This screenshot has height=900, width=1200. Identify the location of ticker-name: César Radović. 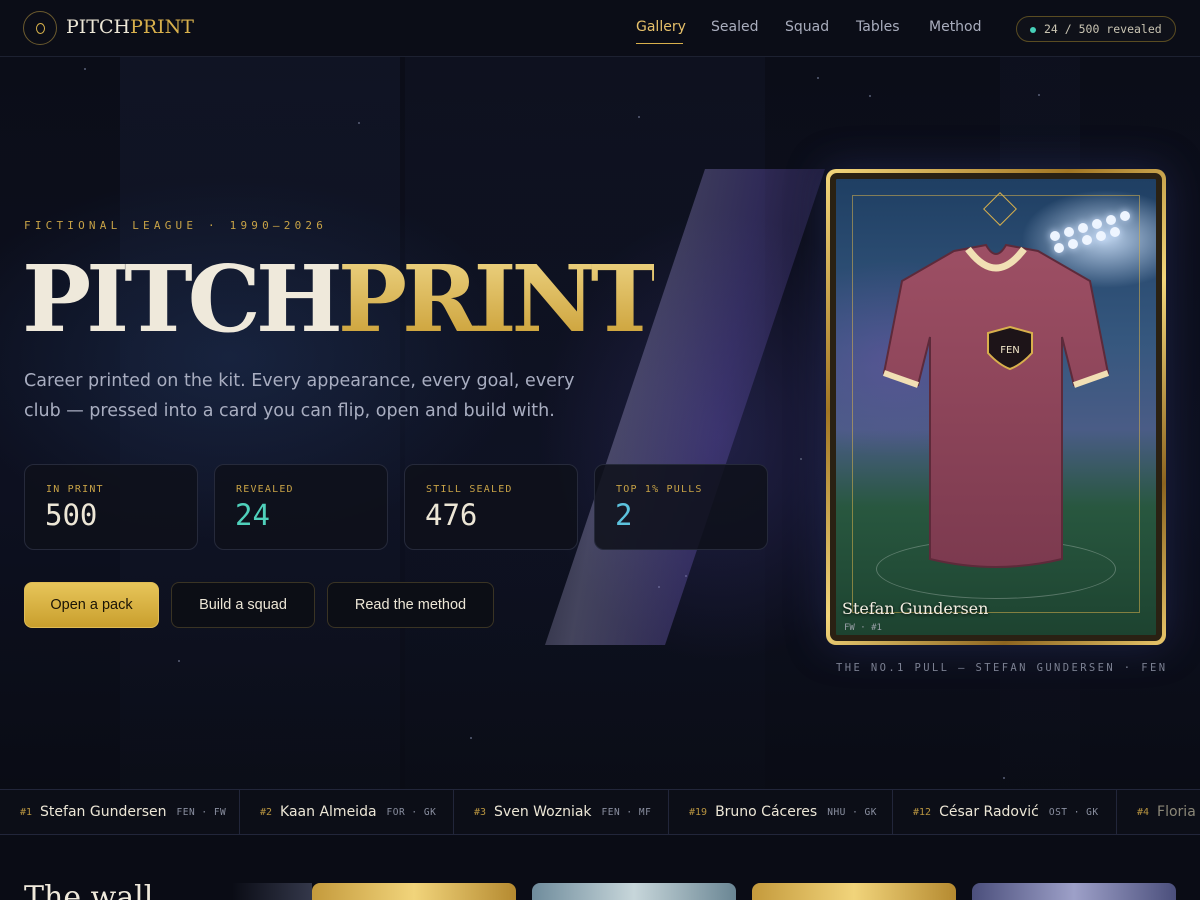
(989, 812).